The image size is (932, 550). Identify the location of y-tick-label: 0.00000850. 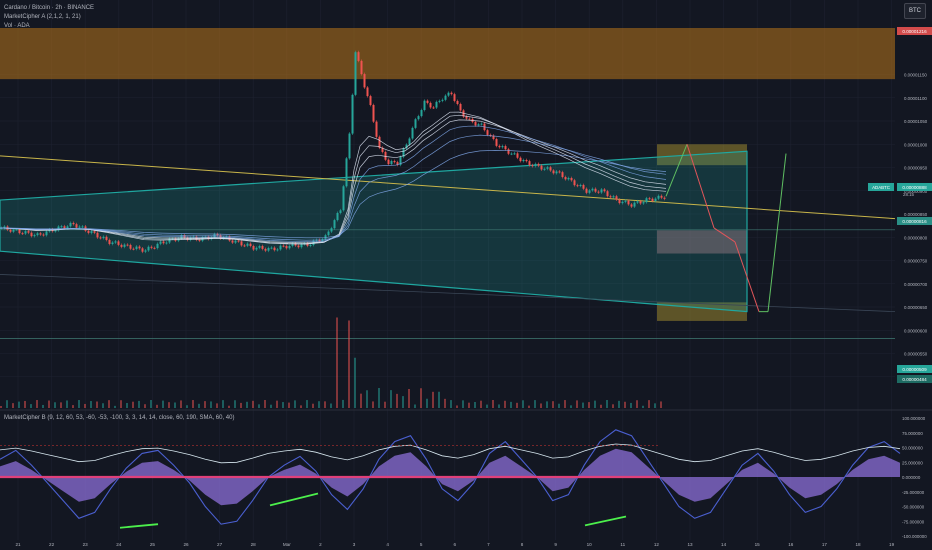
(916, 214).